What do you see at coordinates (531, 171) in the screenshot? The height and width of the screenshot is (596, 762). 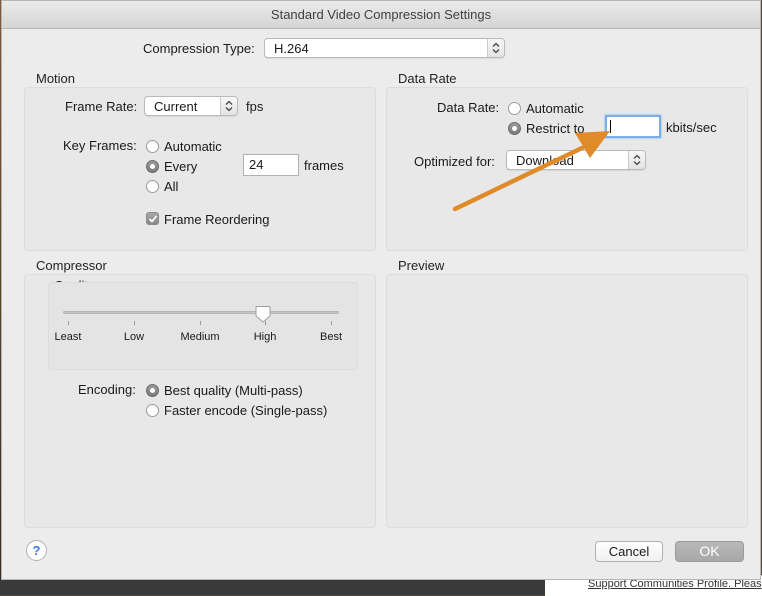 I see `annotation-arrow` at bounding box center [531, 171].